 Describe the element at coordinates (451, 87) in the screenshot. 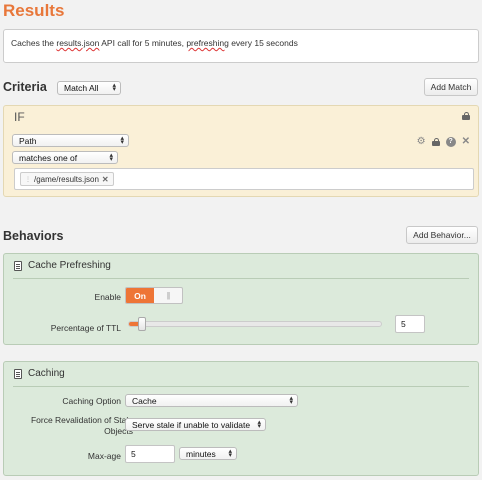

I see `add-match-button: Add Match` at that location.